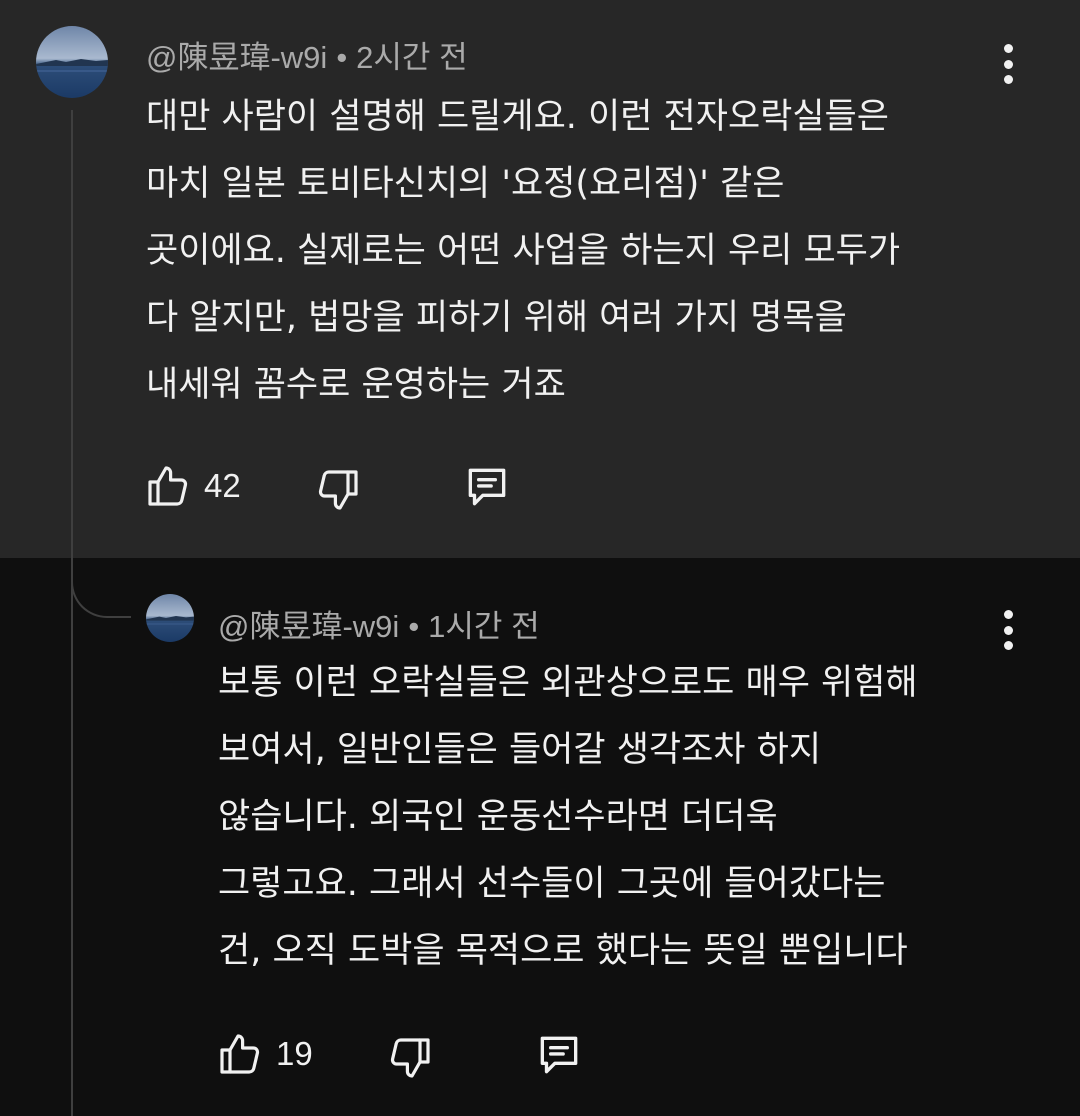 The height and width of the screenshot is (1116, 1080). I want to click on comment-line: 건, 오직 도박을 목적으로 했다는 뜻일 뿐입니다, so click(563, 951).